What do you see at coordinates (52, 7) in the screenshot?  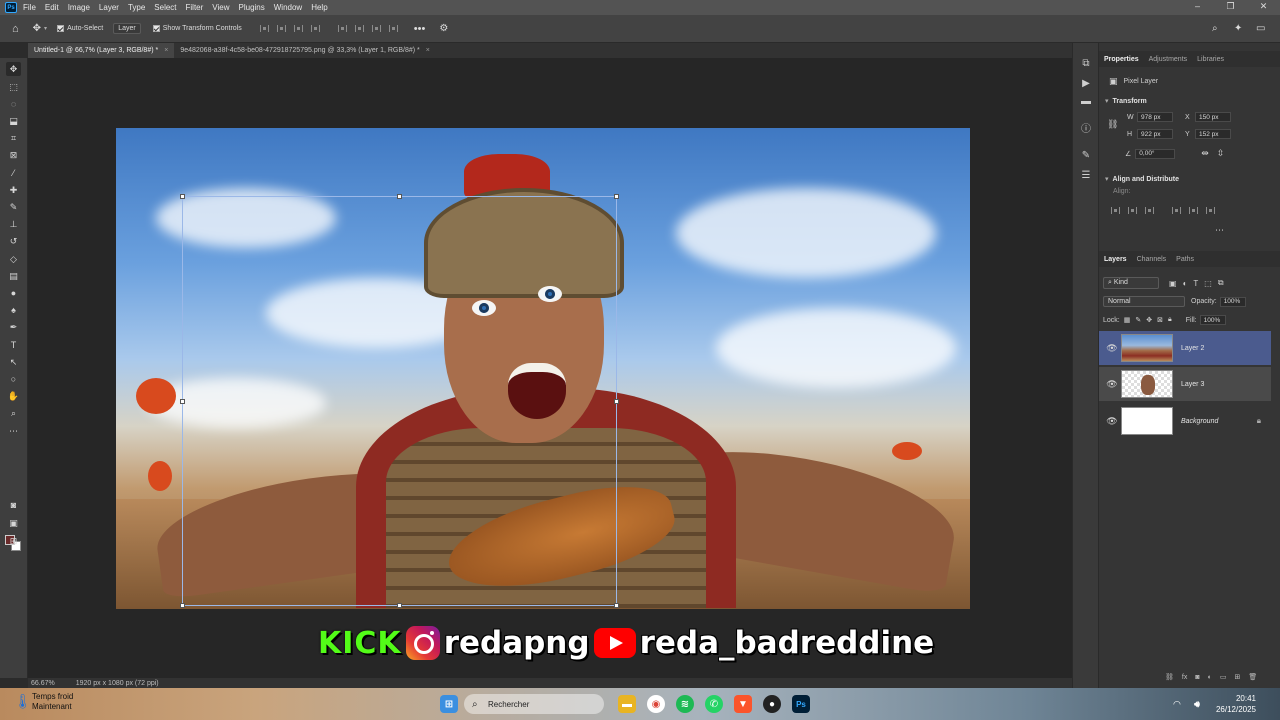 I see `menu-edit: Edit` at bounding box center [52, 7].